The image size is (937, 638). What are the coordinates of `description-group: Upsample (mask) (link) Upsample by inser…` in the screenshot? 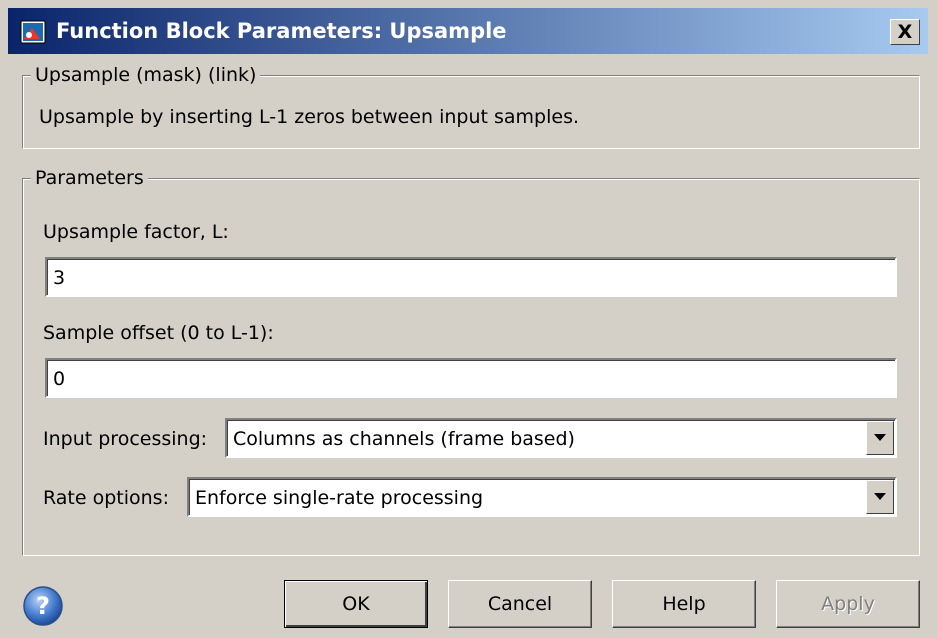 It's located at (471, 106).